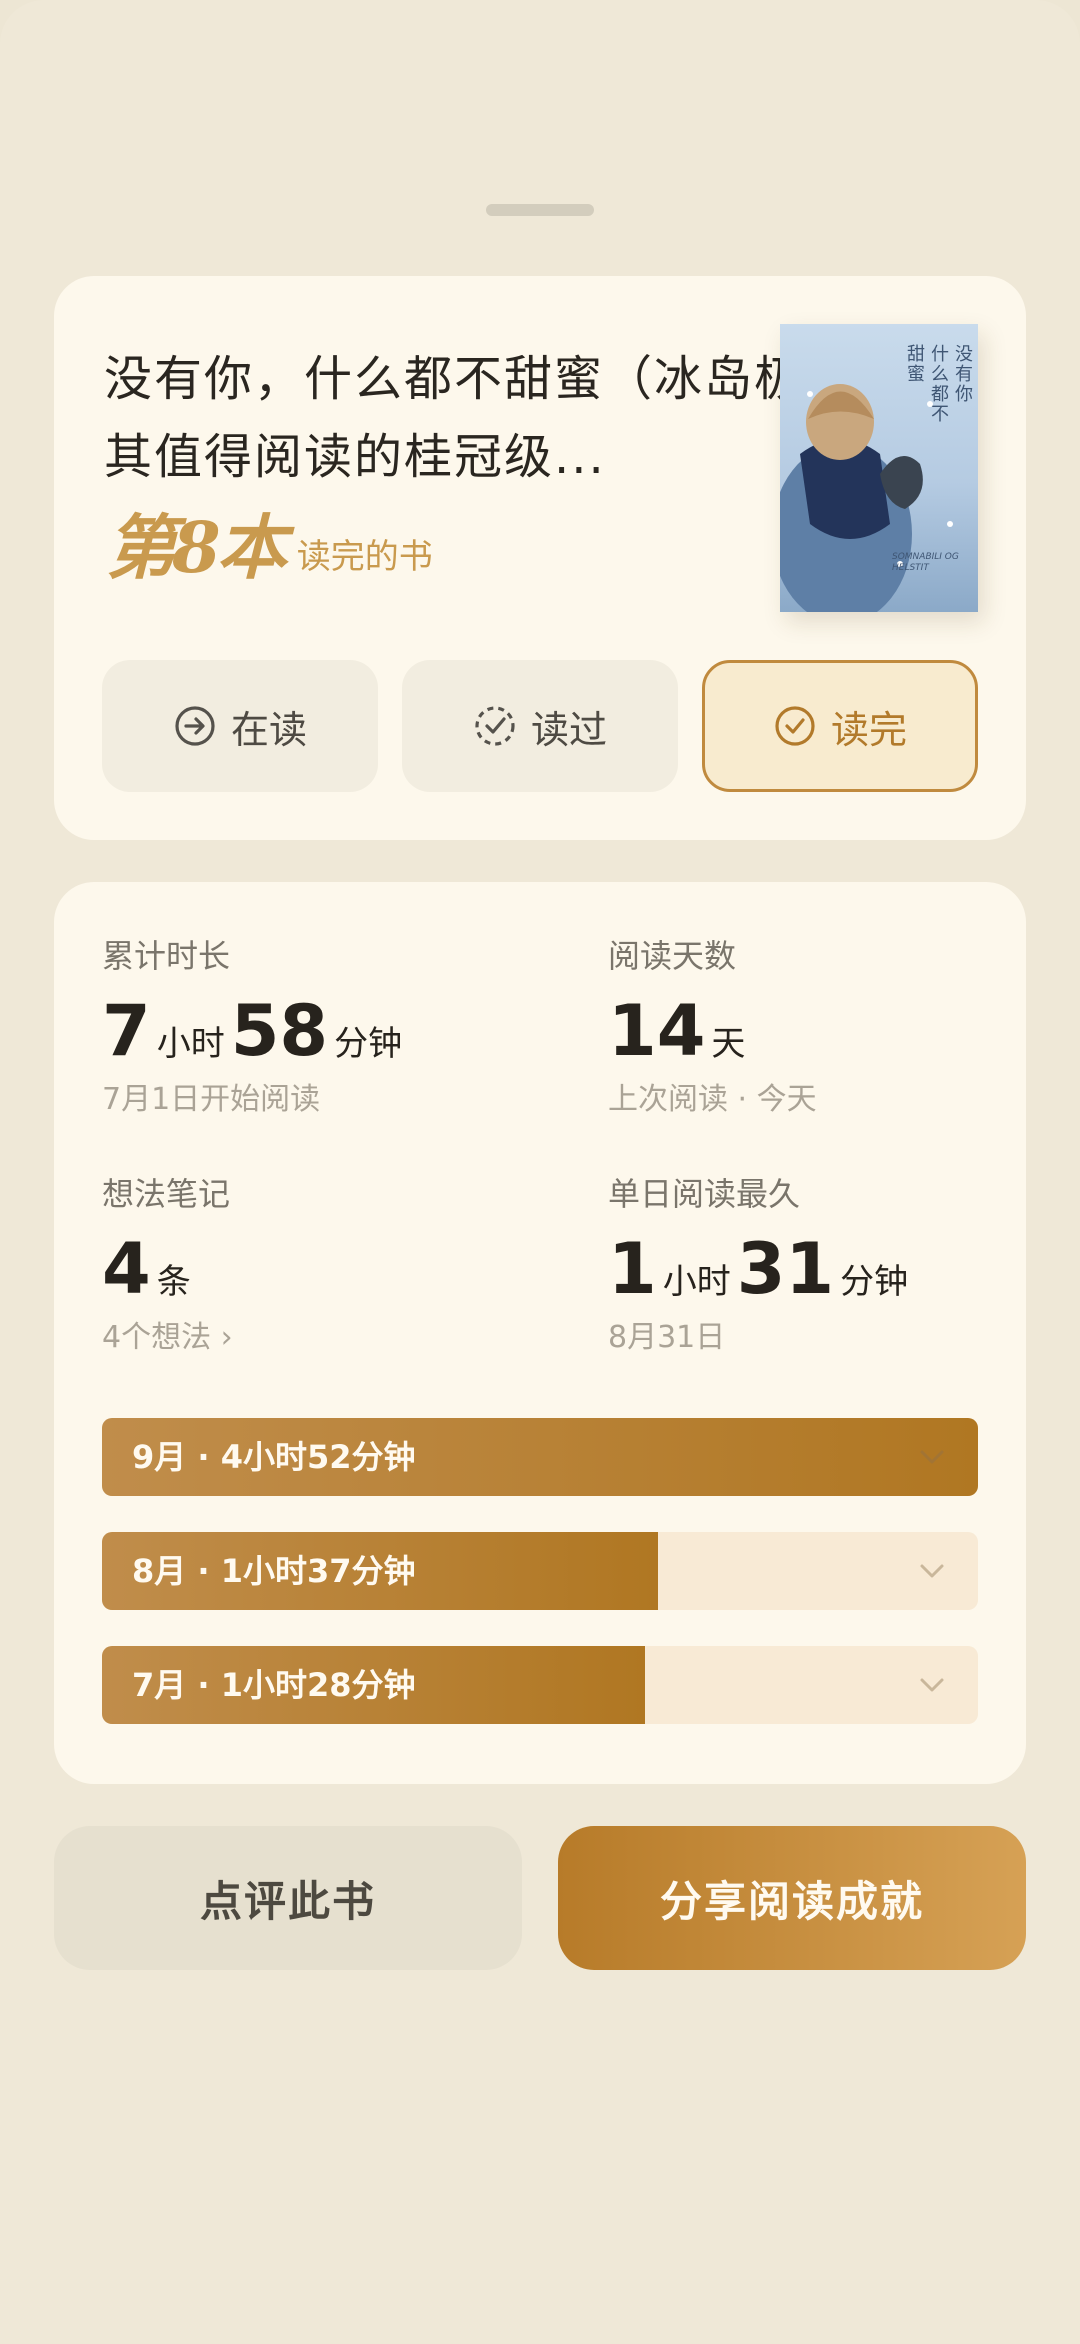  I want to click on stat-total-time-value: 7 小时 58 分钟, so click(322, 1031).